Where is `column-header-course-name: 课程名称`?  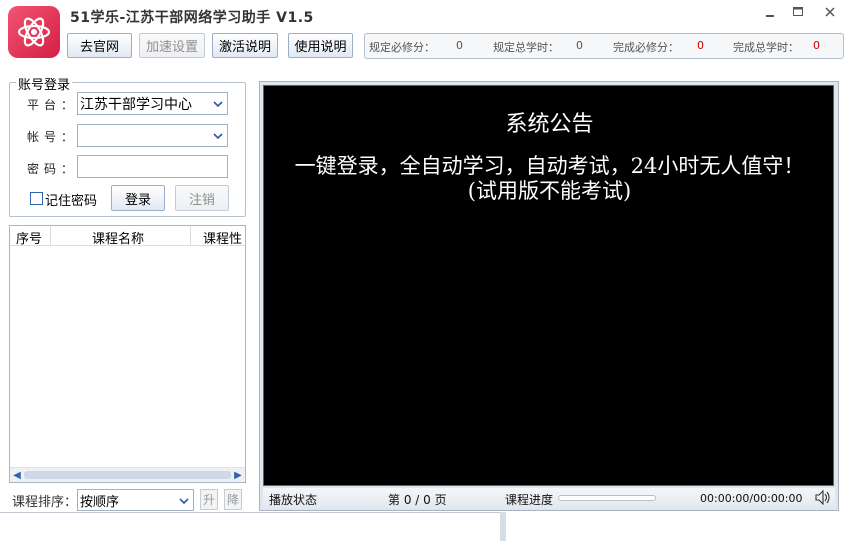 column-header-course-name: 课程名称 is located at coordinates (121, 236).